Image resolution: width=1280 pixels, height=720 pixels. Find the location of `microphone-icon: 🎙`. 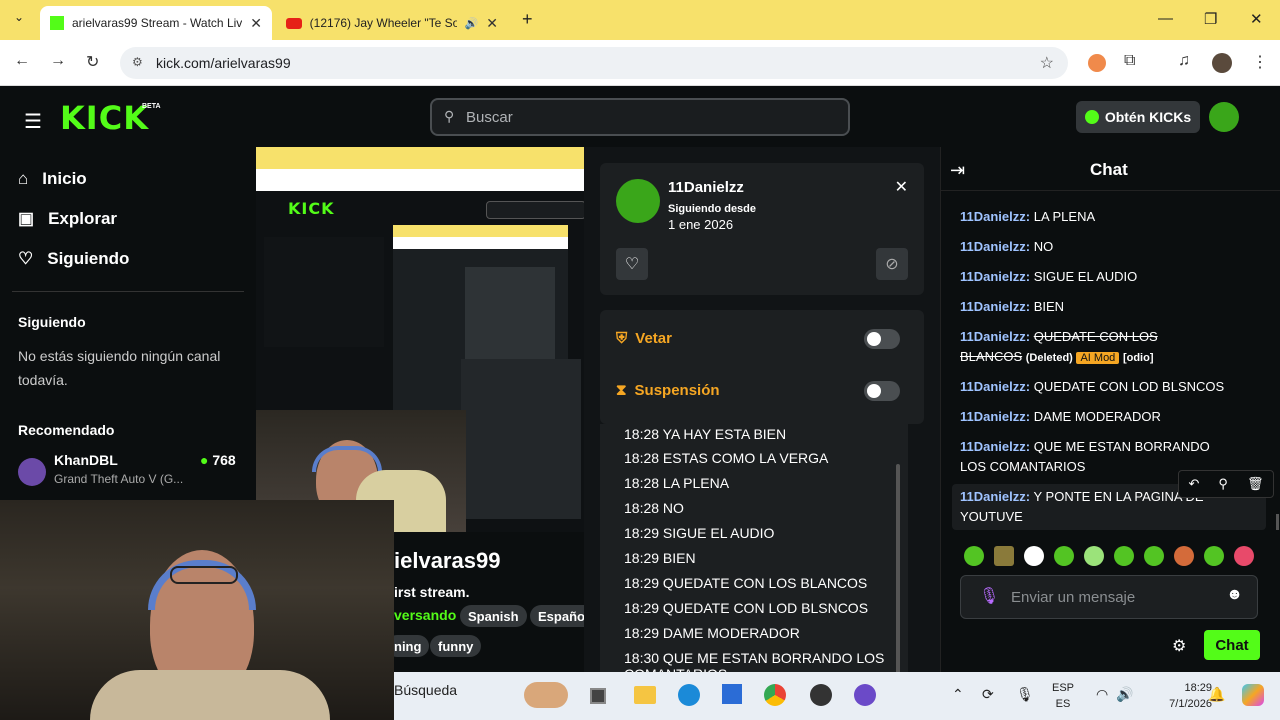

microphone-icon: 🎙 is located at coordinates (989, 596).